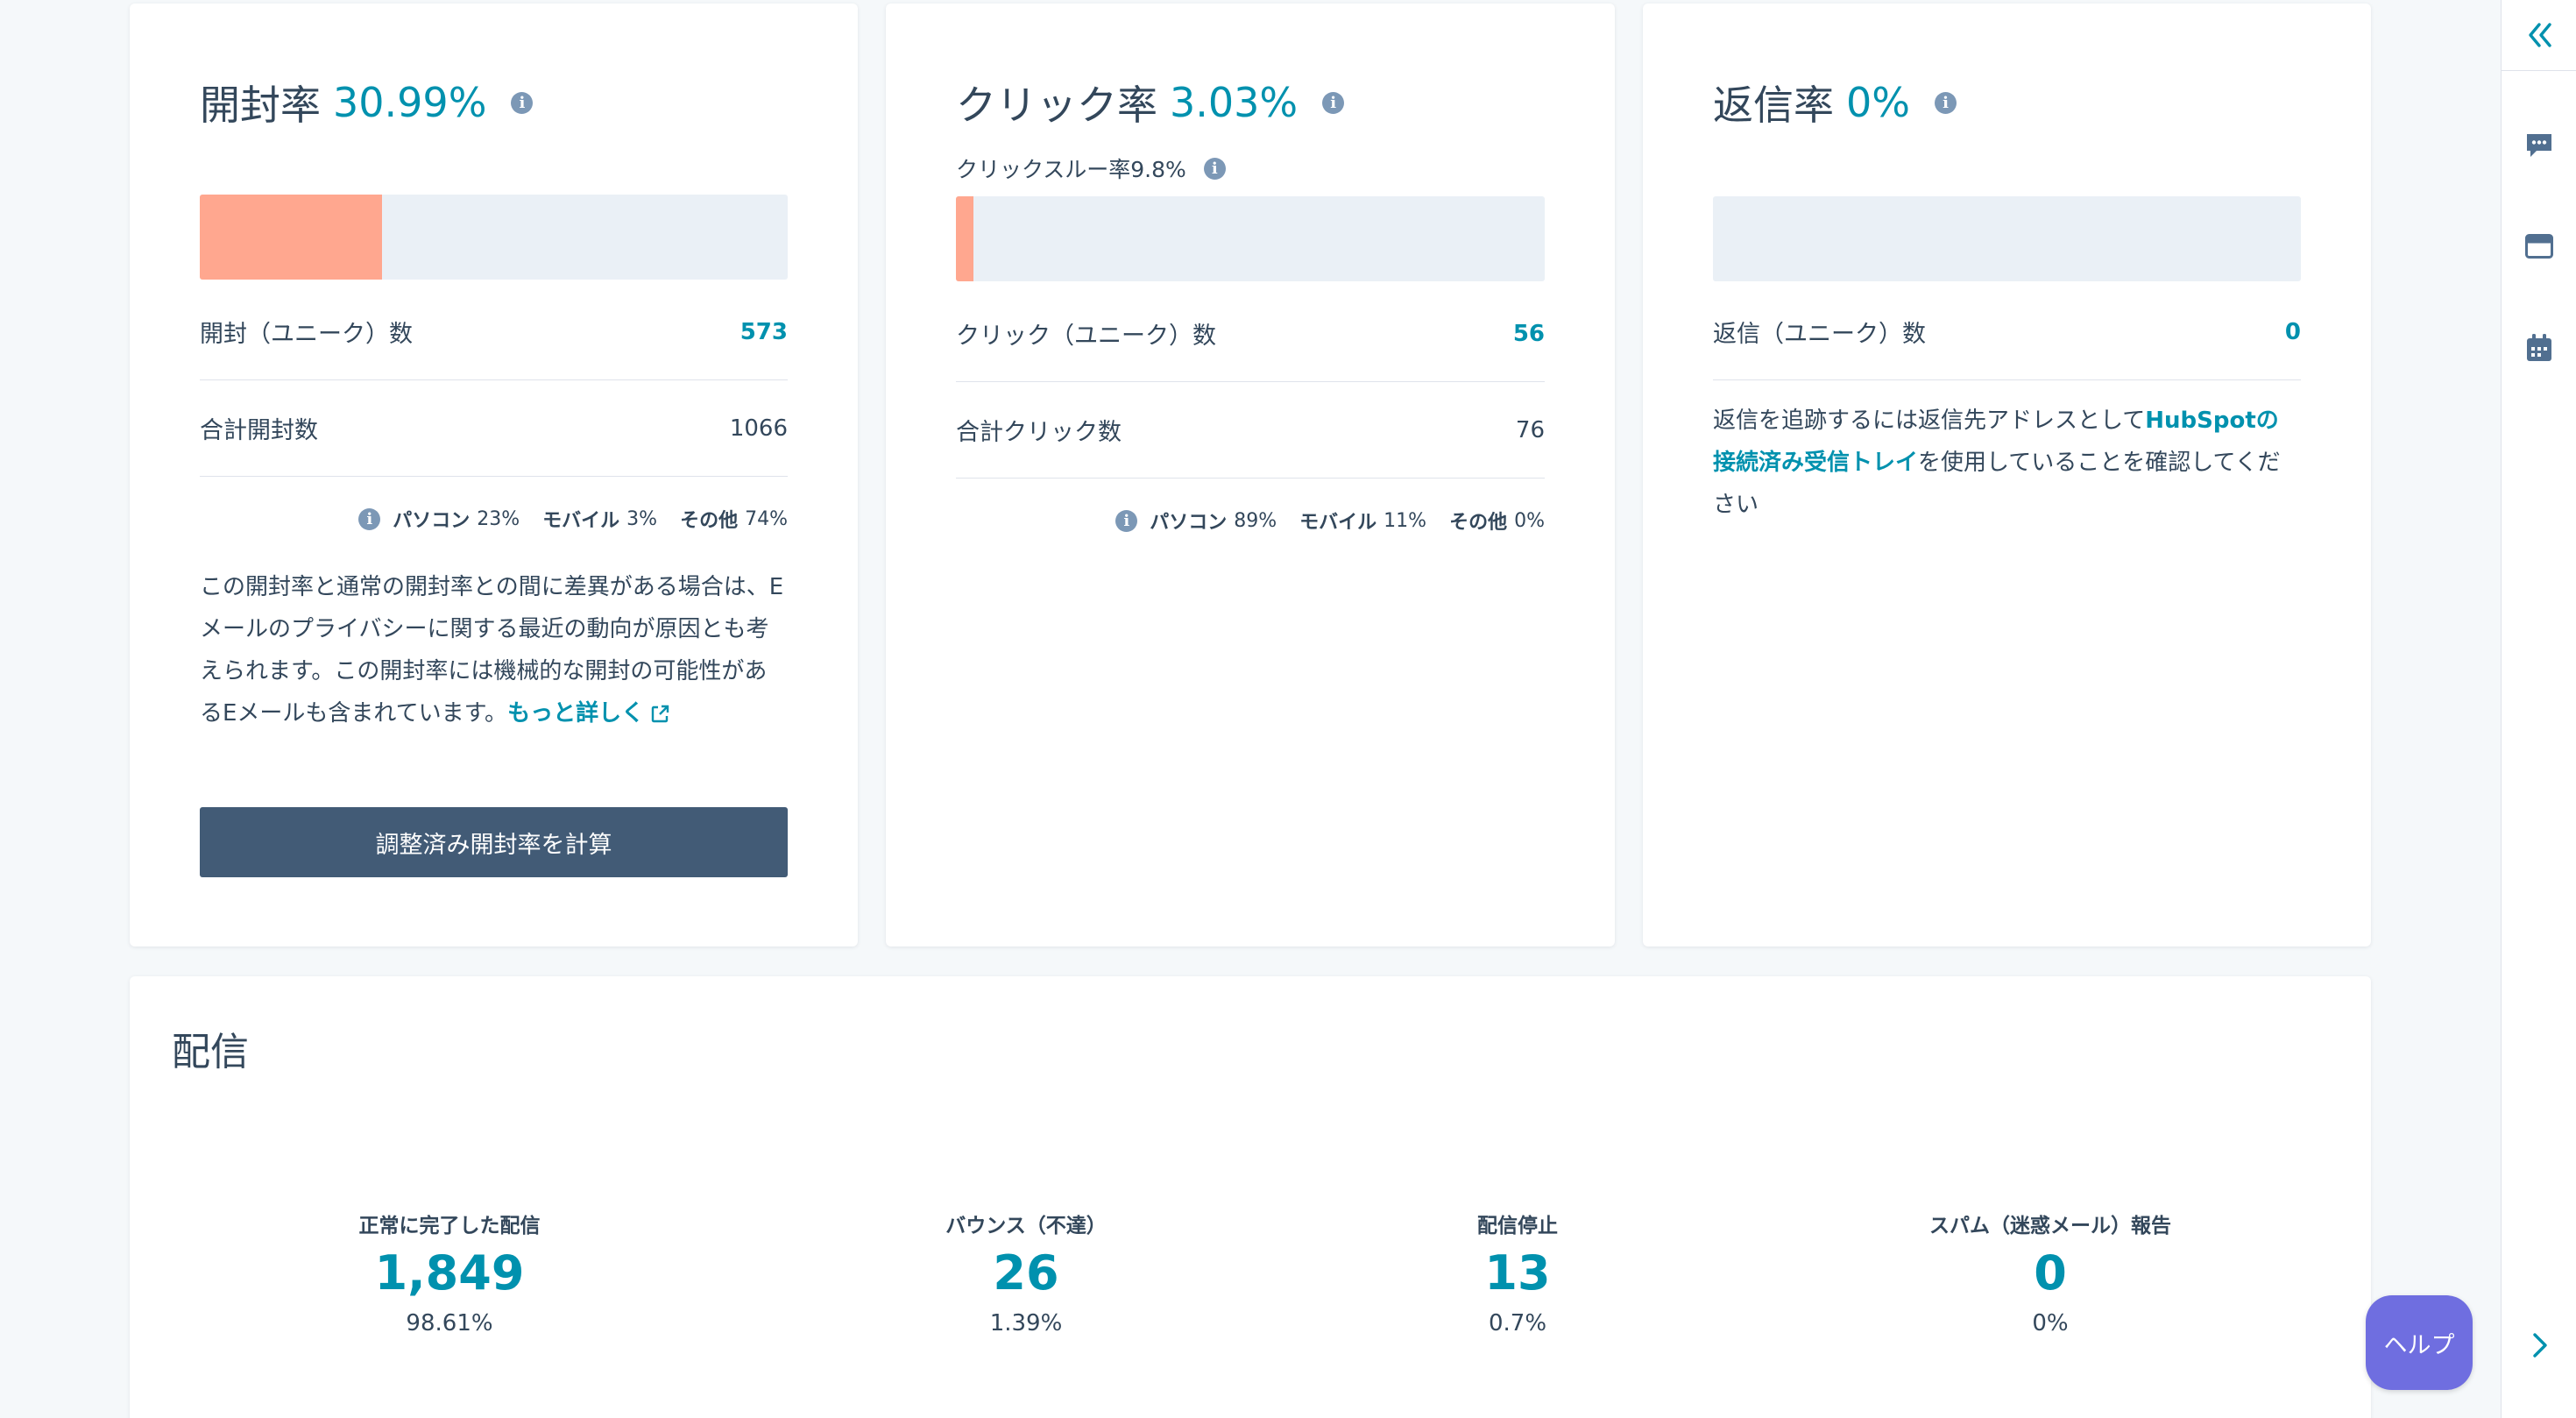 The width and height of the screenshot is (2576, 1418). I want to click on chat-icon, so click(2539, 145).